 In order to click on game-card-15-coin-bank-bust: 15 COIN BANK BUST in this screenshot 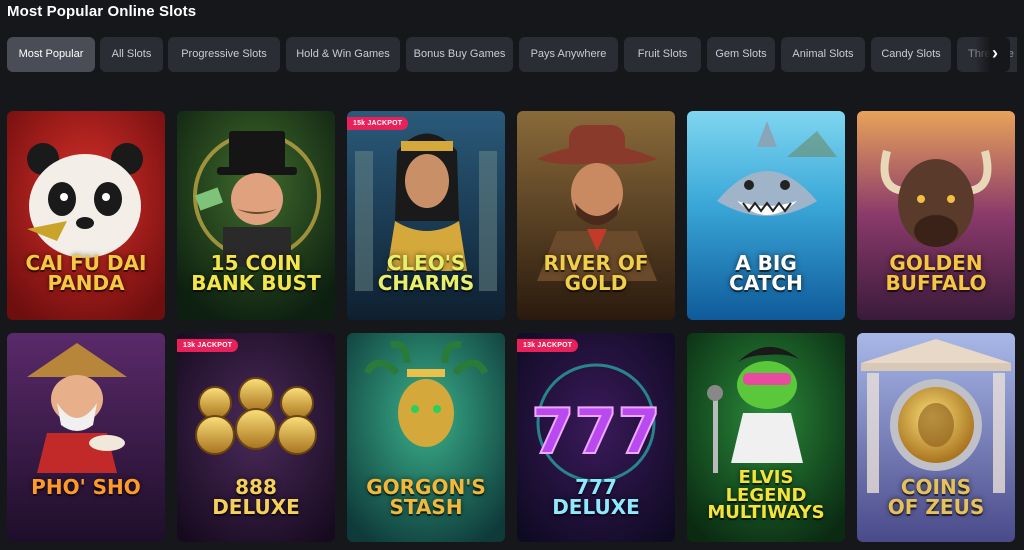, I will do `click(256, 215)`.